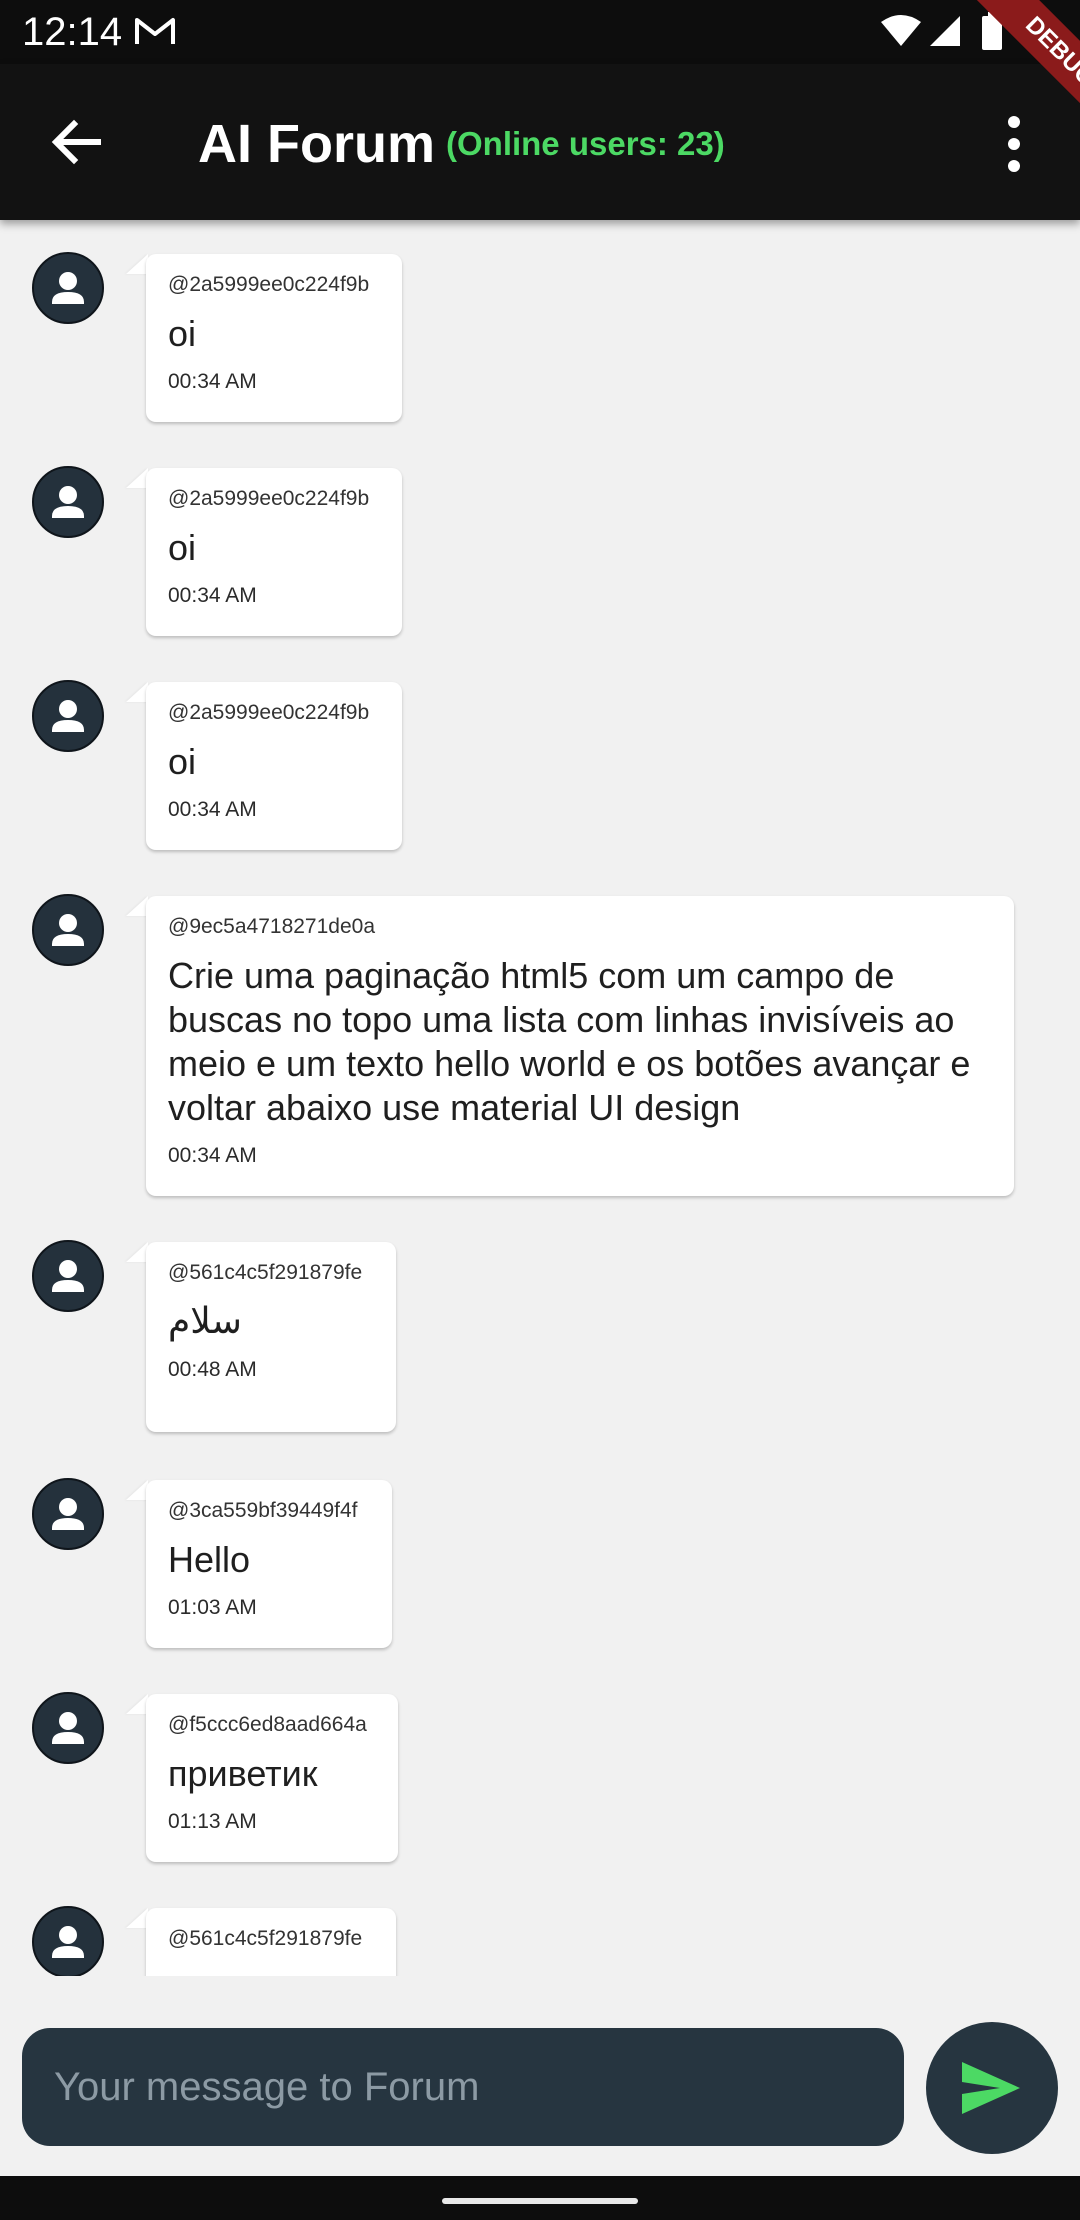  What do you see at coordinates (212, 1607) in the screenshot?
I see `message-time: 01:03 AM` at bounding box center [212, 1607].